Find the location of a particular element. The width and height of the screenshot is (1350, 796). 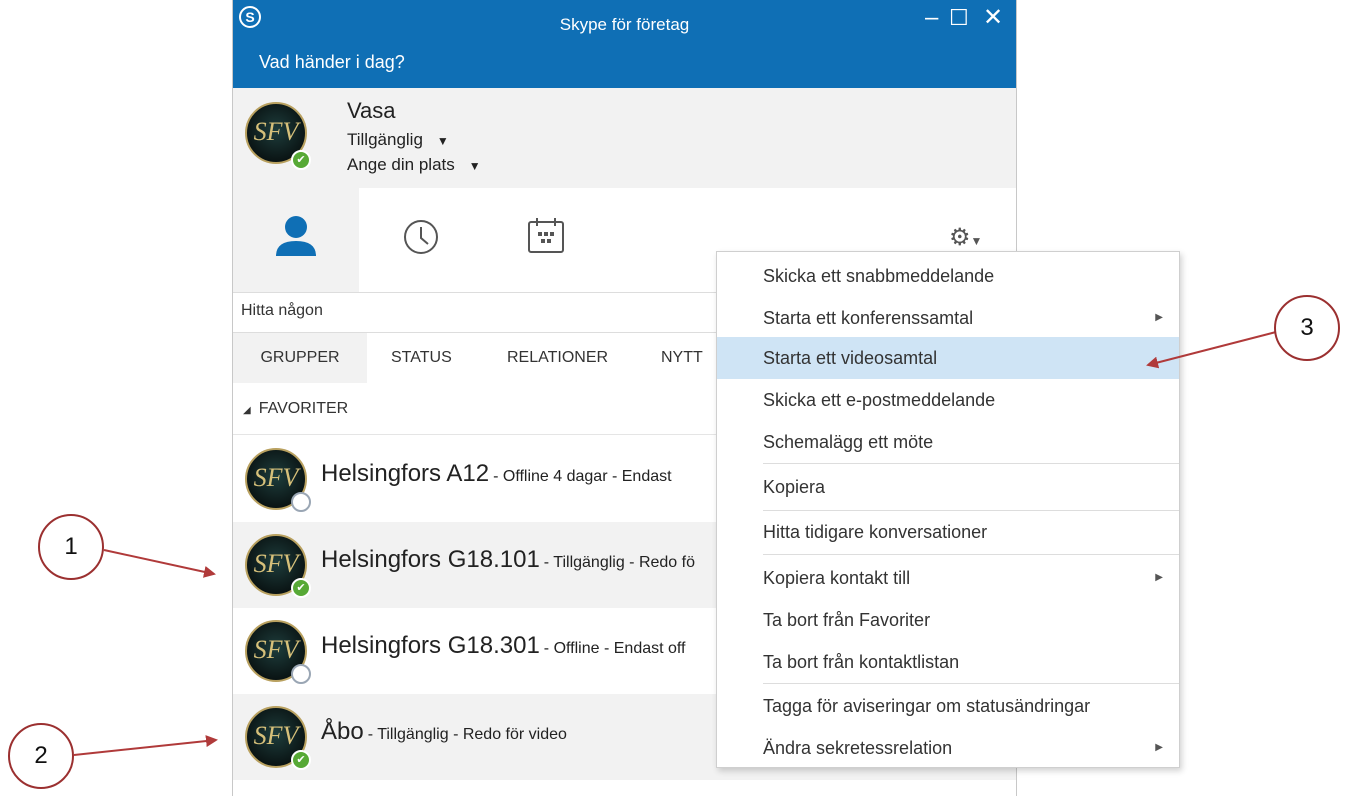

menu-send-email: Skicka ett e-postmeddelande is located at coordinates (948, 400).